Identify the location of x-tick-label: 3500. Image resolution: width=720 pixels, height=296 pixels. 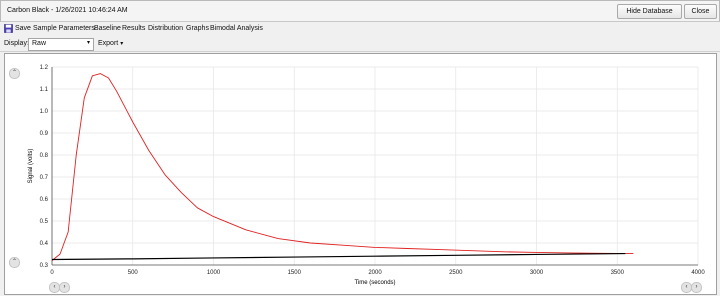
(618, 273).